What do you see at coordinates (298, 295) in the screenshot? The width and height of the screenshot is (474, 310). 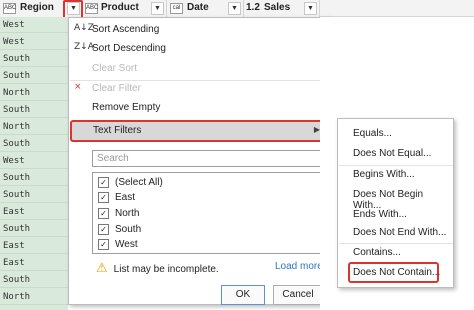 I see `cancel-button: Cancel` at bounding box center [298, 295].